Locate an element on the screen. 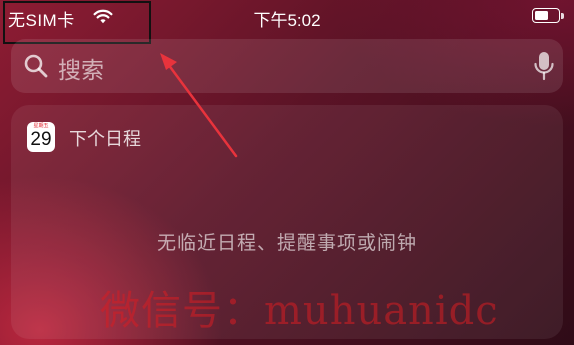  widget-title: 下个日程 is located at coordinates (105, 139).